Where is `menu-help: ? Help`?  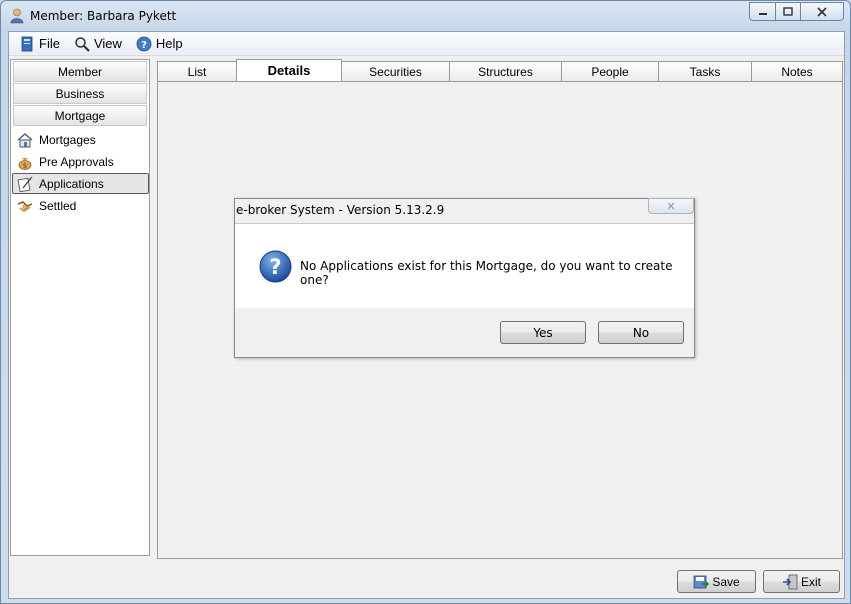 menu-help: ? Help is located at coordinates (159, 44).